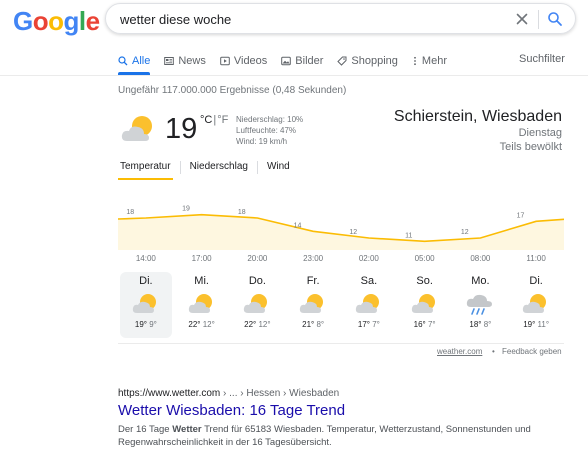  Describe the element at coordinates (369, 281) in the screenshot. I see `forecast-day-name: Sa.` at that location.